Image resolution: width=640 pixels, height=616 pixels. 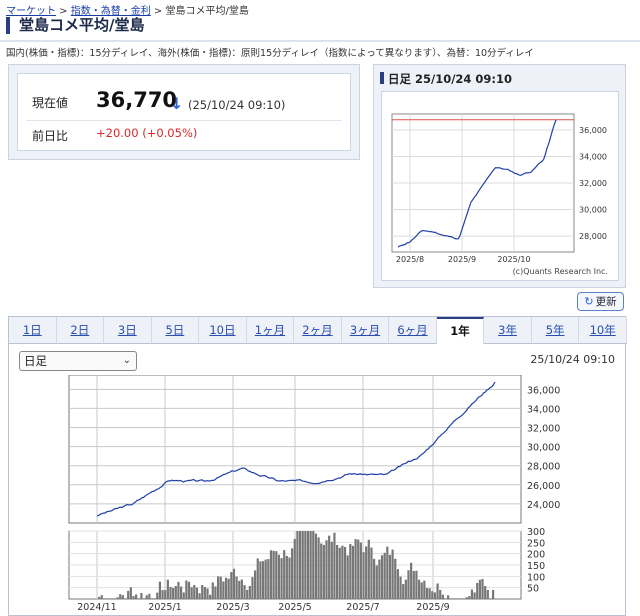 I want to click on x-tick-label: 2025/5, so click(x=294, y=607).